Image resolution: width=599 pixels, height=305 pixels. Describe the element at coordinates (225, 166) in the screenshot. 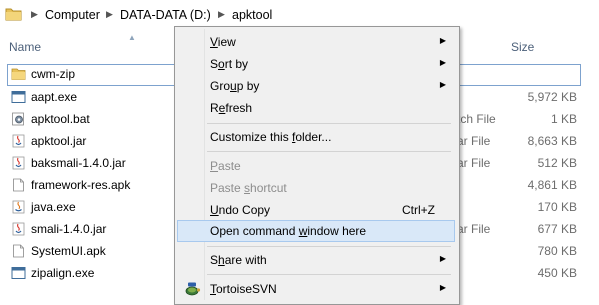

I see `menu-label: Paste` at that location.